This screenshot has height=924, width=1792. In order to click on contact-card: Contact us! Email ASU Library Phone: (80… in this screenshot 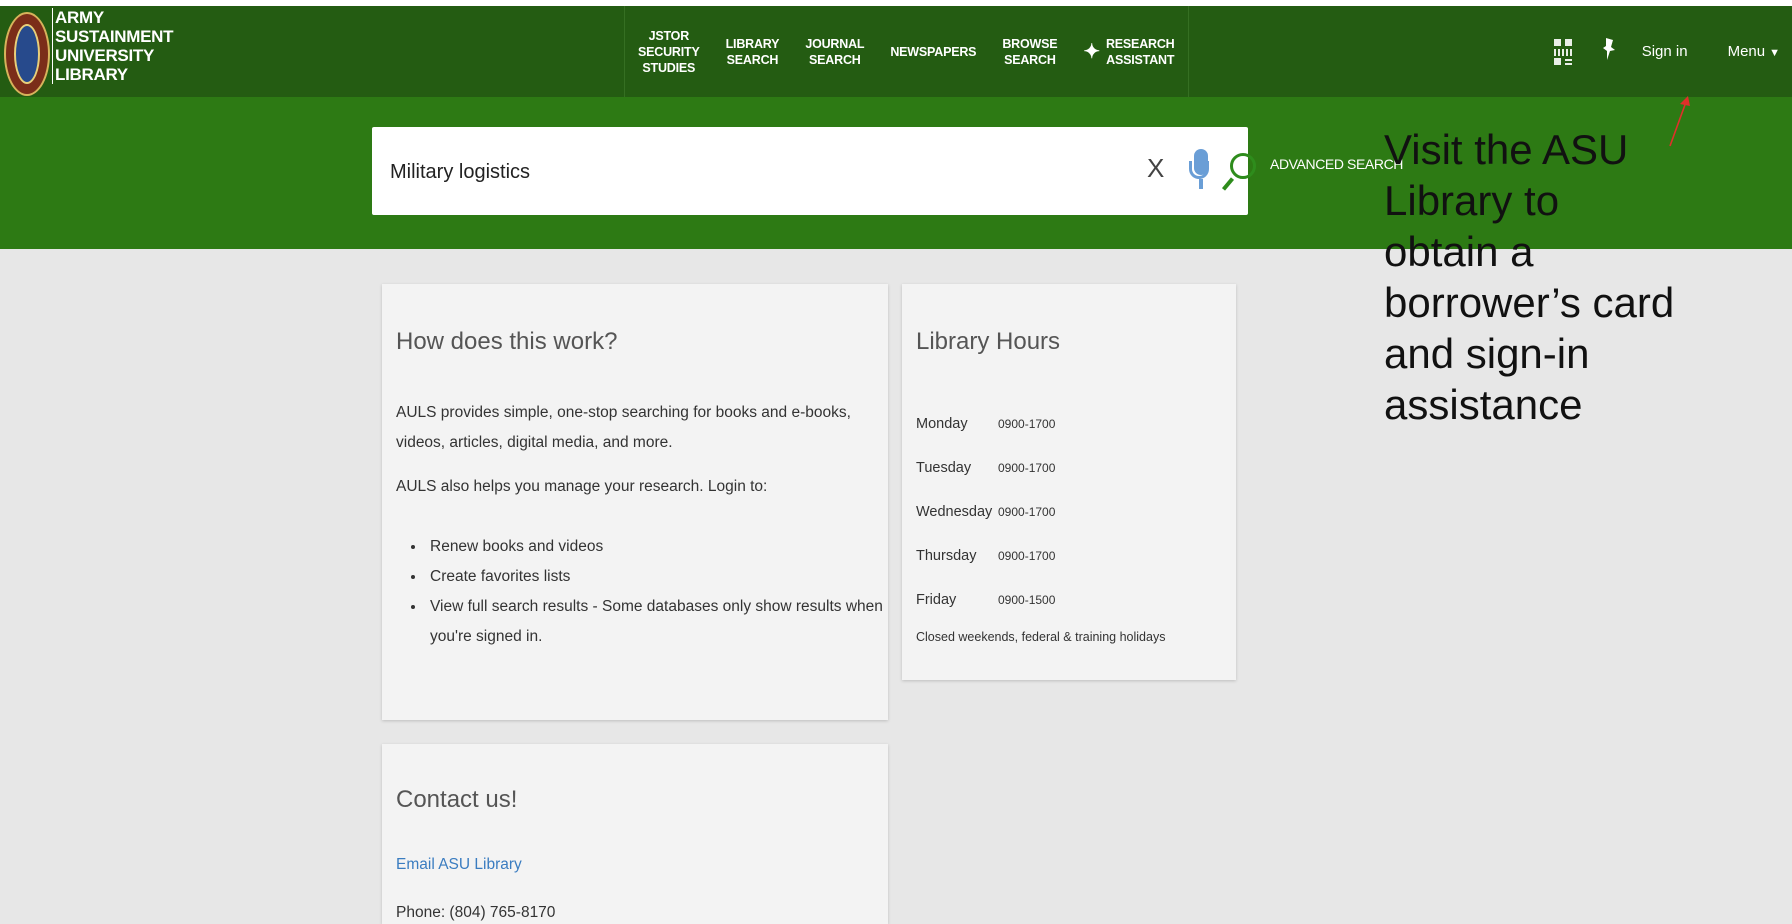, I will do `click(635, 834)`.